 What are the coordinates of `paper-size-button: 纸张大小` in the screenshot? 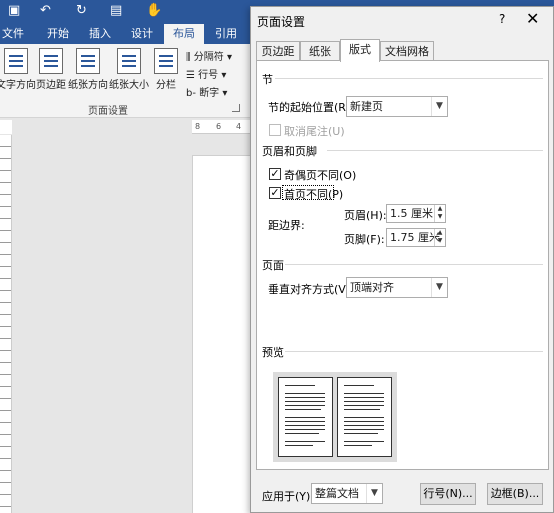 It's located at (129, 69).